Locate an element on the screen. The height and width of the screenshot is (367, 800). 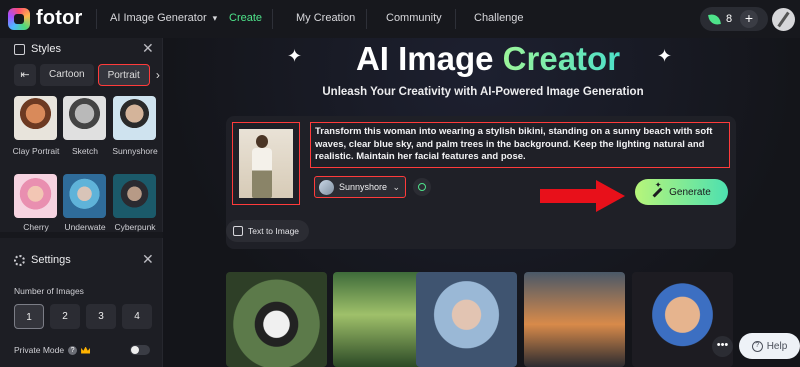
thumb-label: Clay Portrait is located at coordinates (36, 151).